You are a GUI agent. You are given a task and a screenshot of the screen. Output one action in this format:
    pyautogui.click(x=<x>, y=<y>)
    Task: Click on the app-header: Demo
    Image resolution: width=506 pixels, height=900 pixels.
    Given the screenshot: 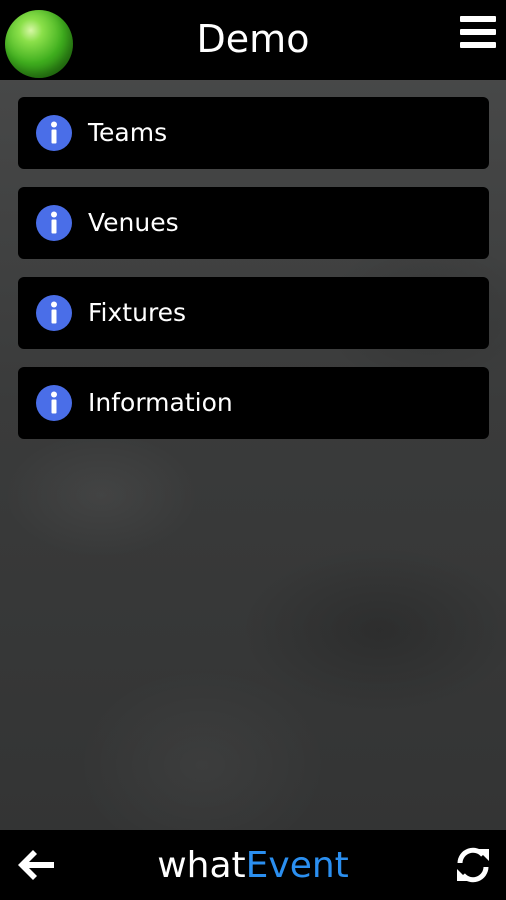 What is the action you would take?
    pyautogui.click(x=253, y=40)
    